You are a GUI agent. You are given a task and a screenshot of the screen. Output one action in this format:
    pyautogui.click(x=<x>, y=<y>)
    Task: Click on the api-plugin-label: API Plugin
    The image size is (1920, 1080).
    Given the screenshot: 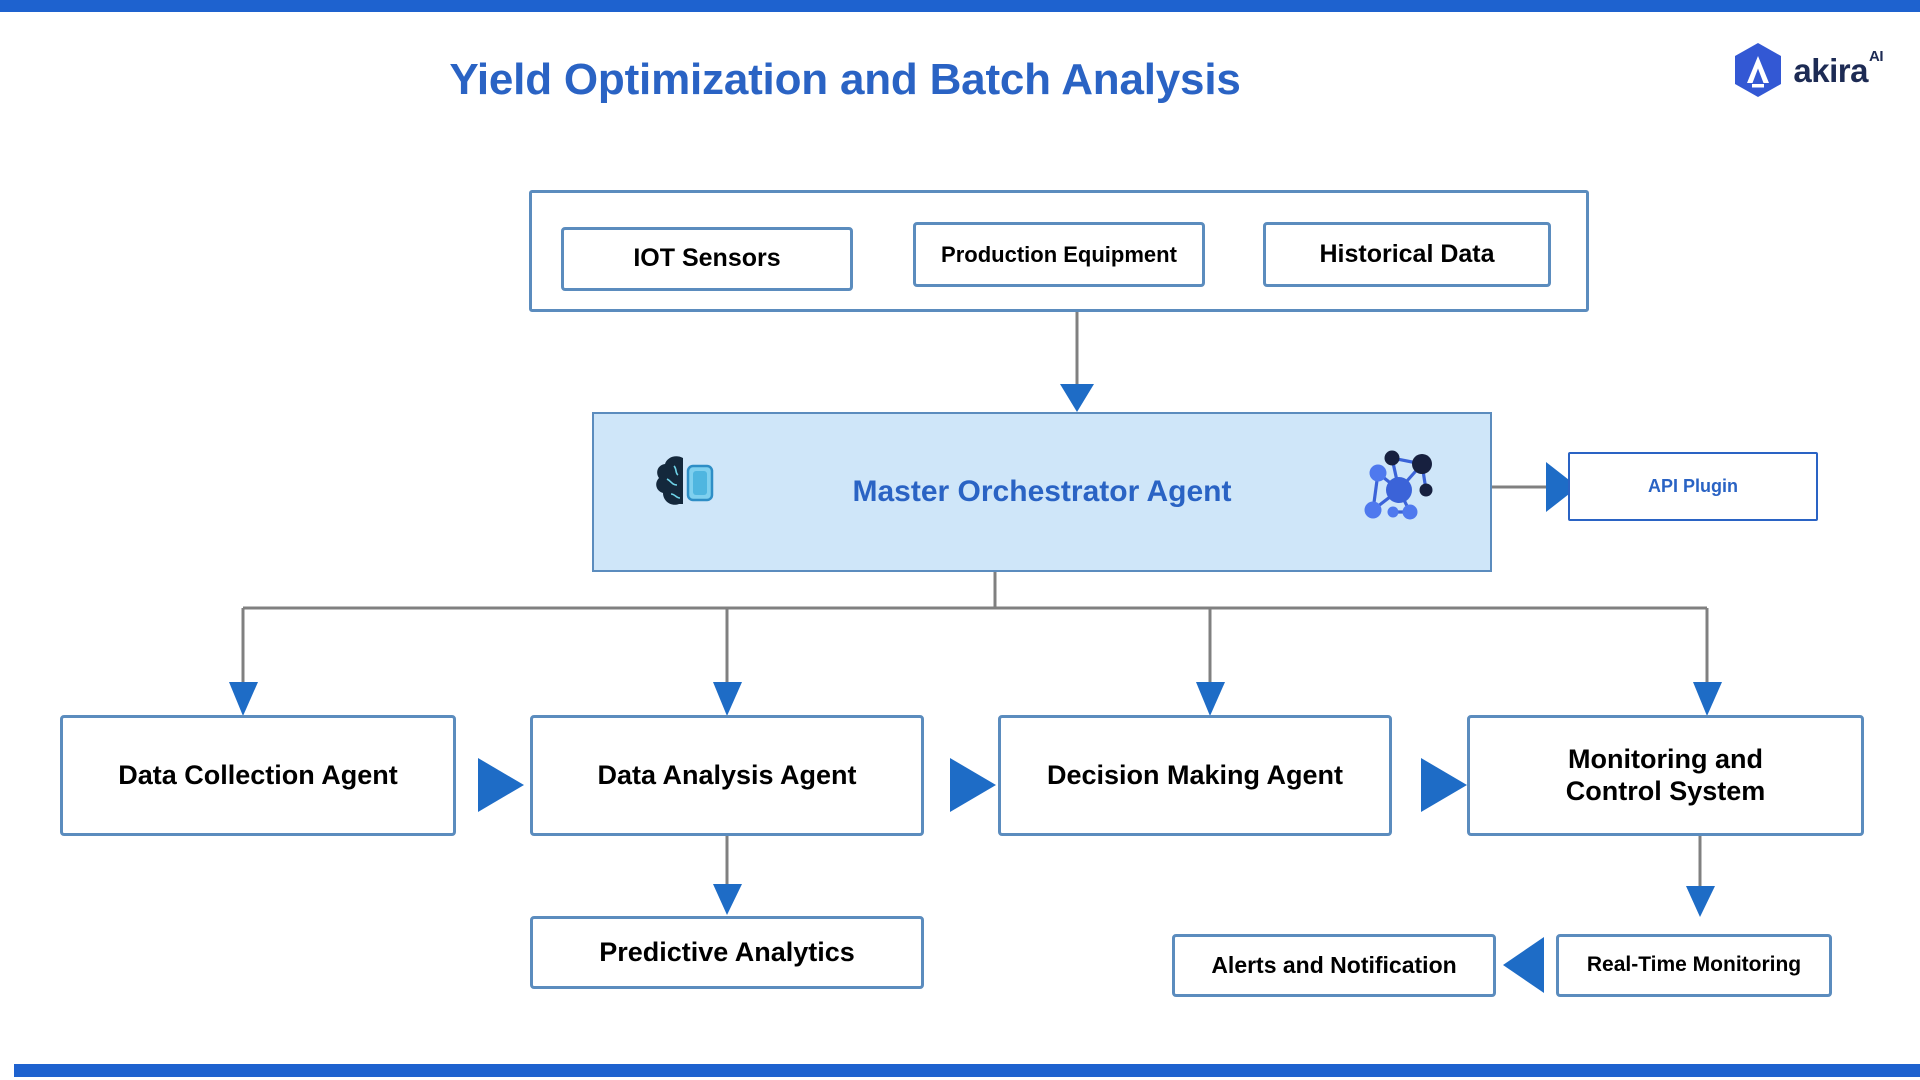 What is the action you would take?
    pyautogui.click(x=1693, y=486)
    